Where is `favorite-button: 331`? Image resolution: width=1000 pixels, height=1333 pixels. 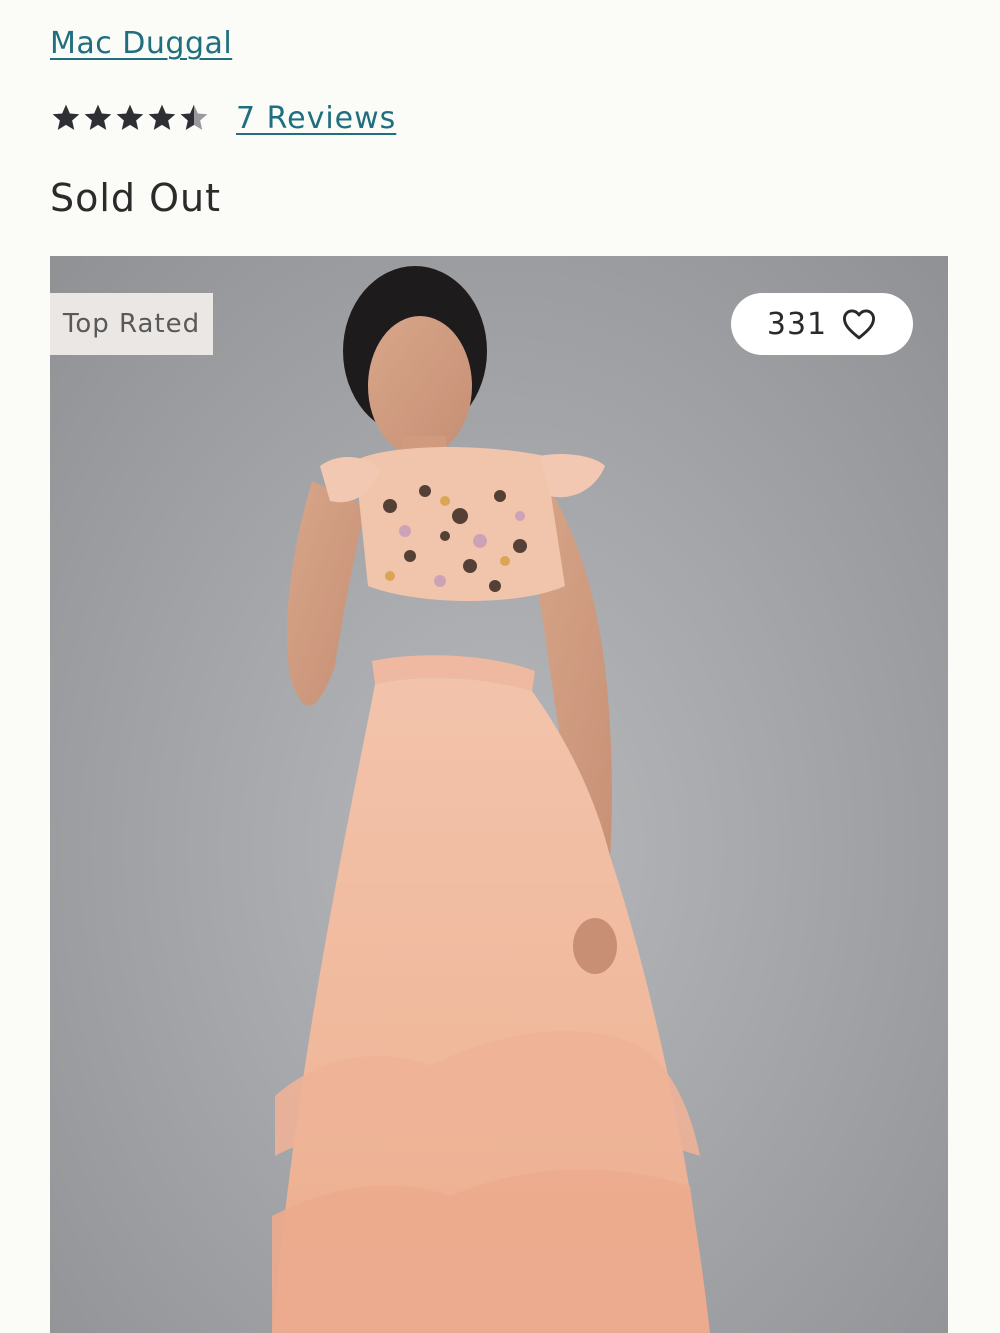 favorite-button: 331 is located at coordinates (822, 324).